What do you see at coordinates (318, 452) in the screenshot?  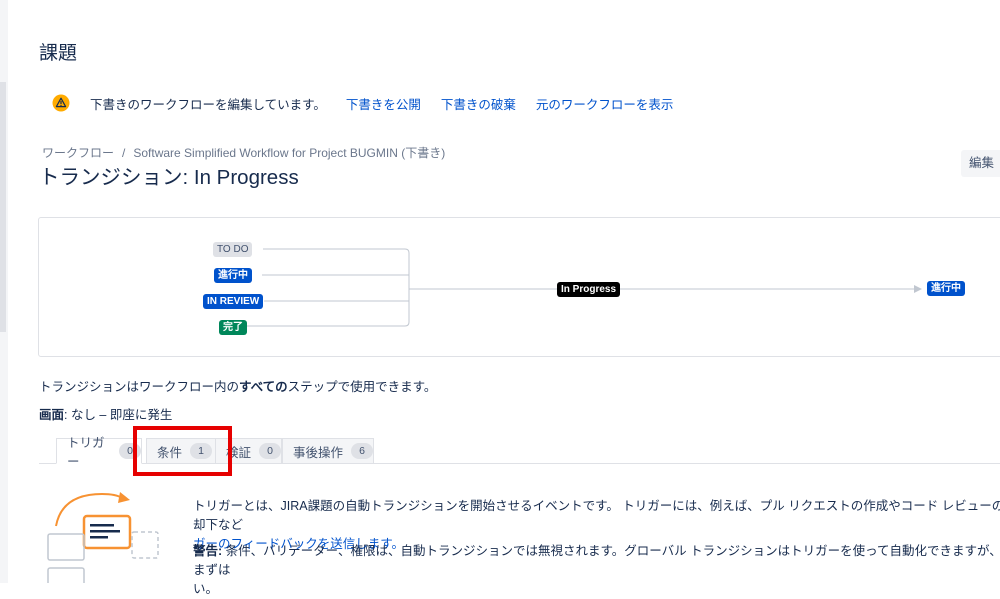 I see `tab-post-functions-label: 事後操作` at bounding box center [318, 452].